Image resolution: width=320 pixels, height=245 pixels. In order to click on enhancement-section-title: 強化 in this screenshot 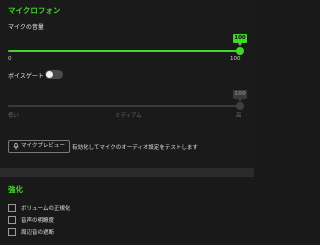, I will do `click(15, 189)`.